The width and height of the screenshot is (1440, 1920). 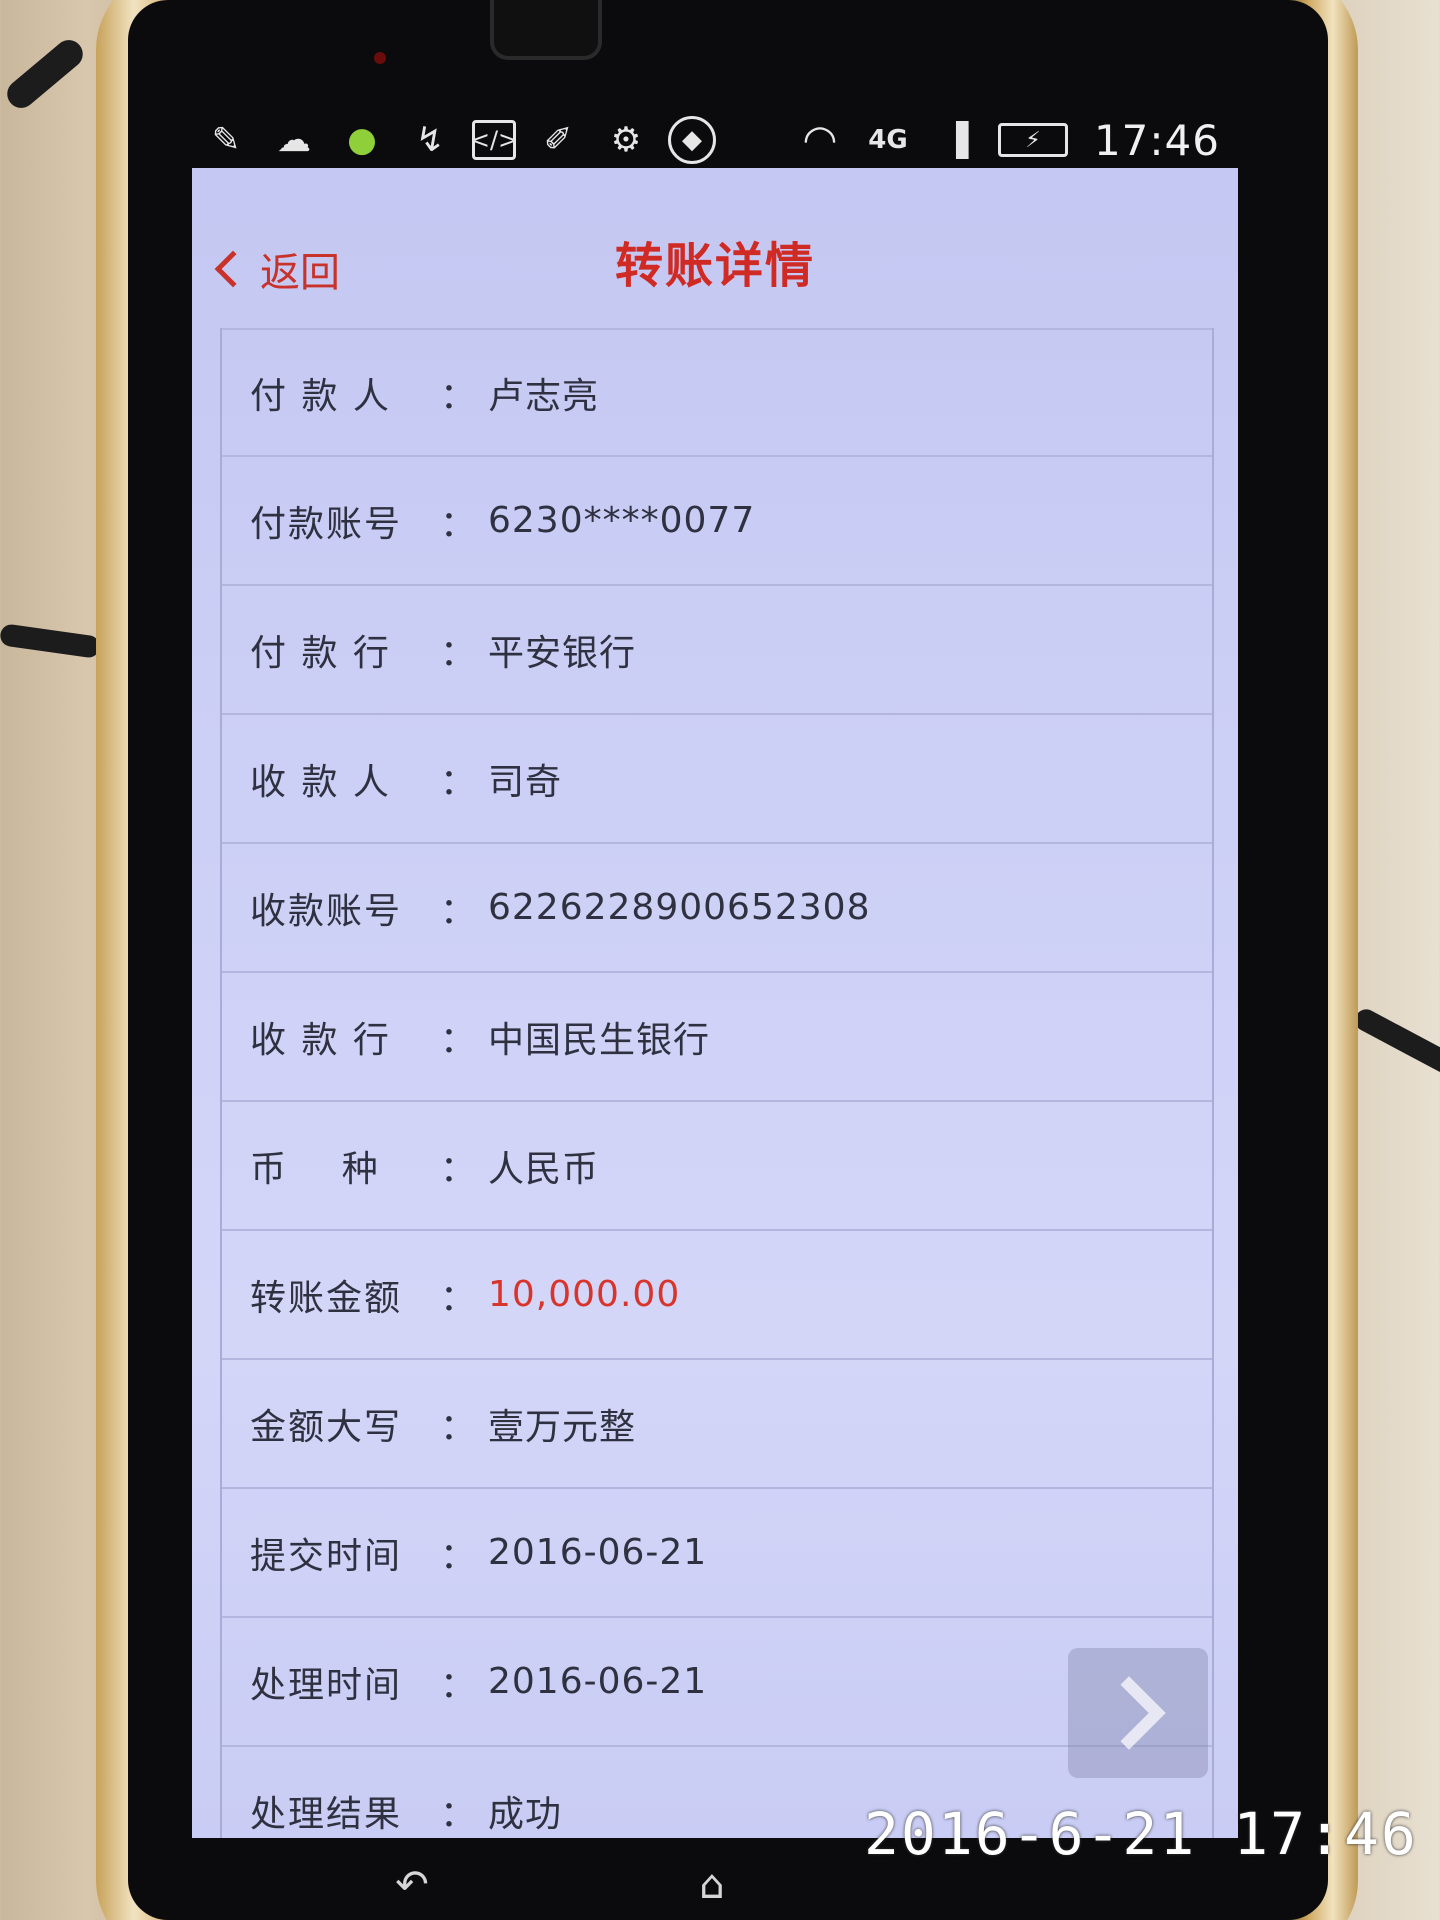 I want to click on signal-icon: ▐, so click(x=956, y=140).